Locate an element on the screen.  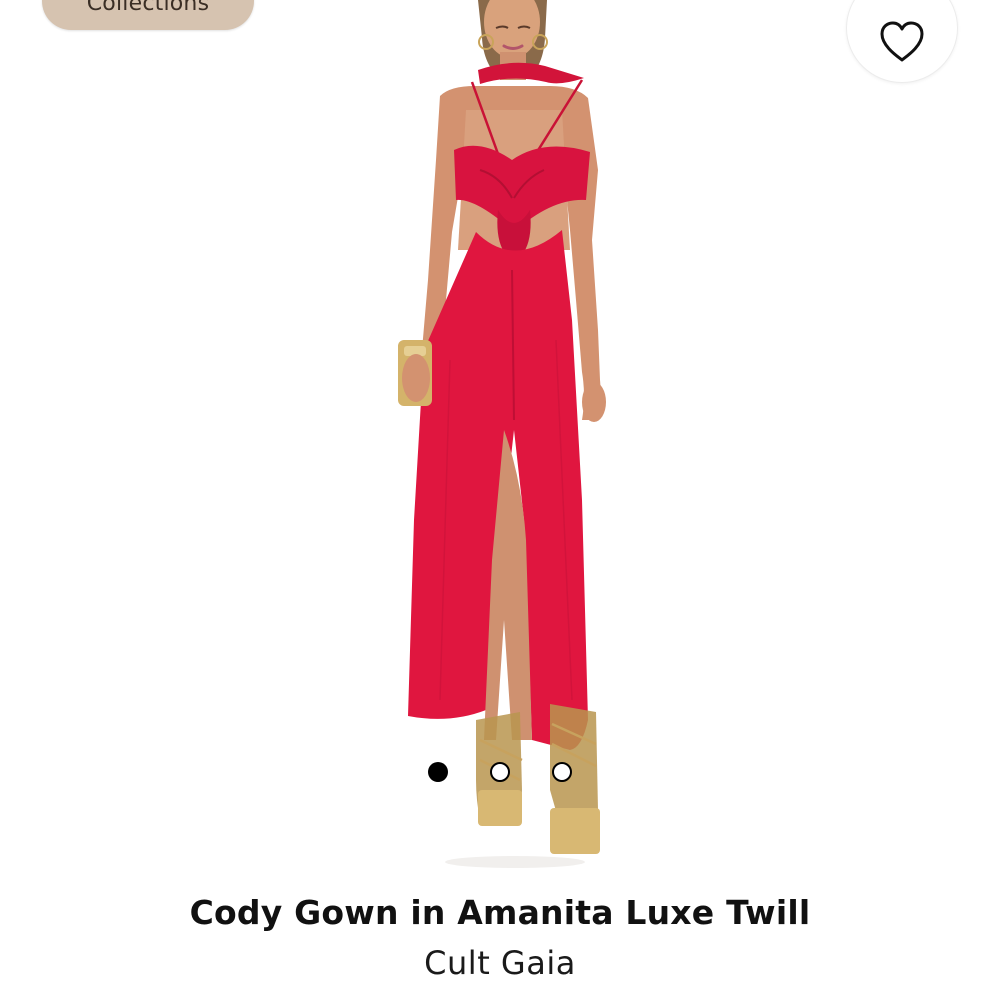
collections-button: Collections is located at coordinates (148, 15).